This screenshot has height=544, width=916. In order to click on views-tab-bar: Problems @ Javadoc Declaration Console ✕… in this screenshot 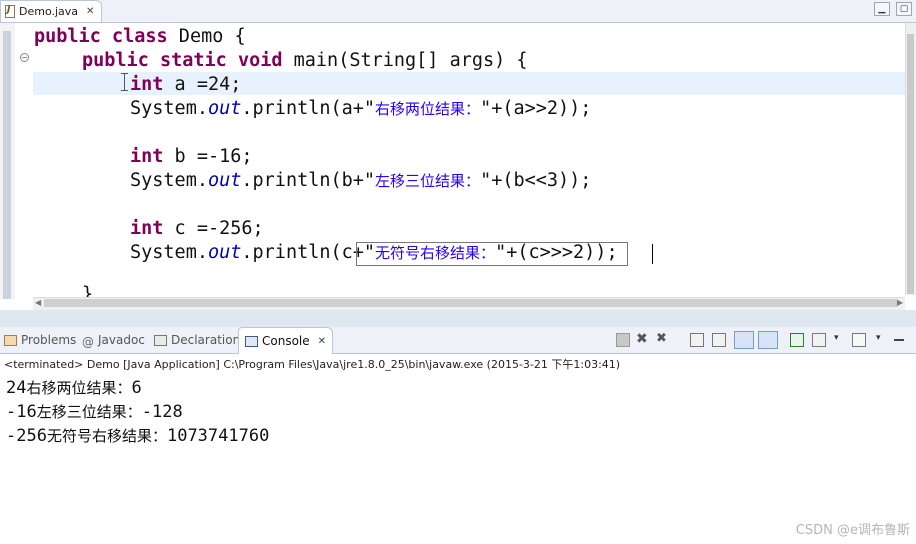, I will do `click(458, 340)`.